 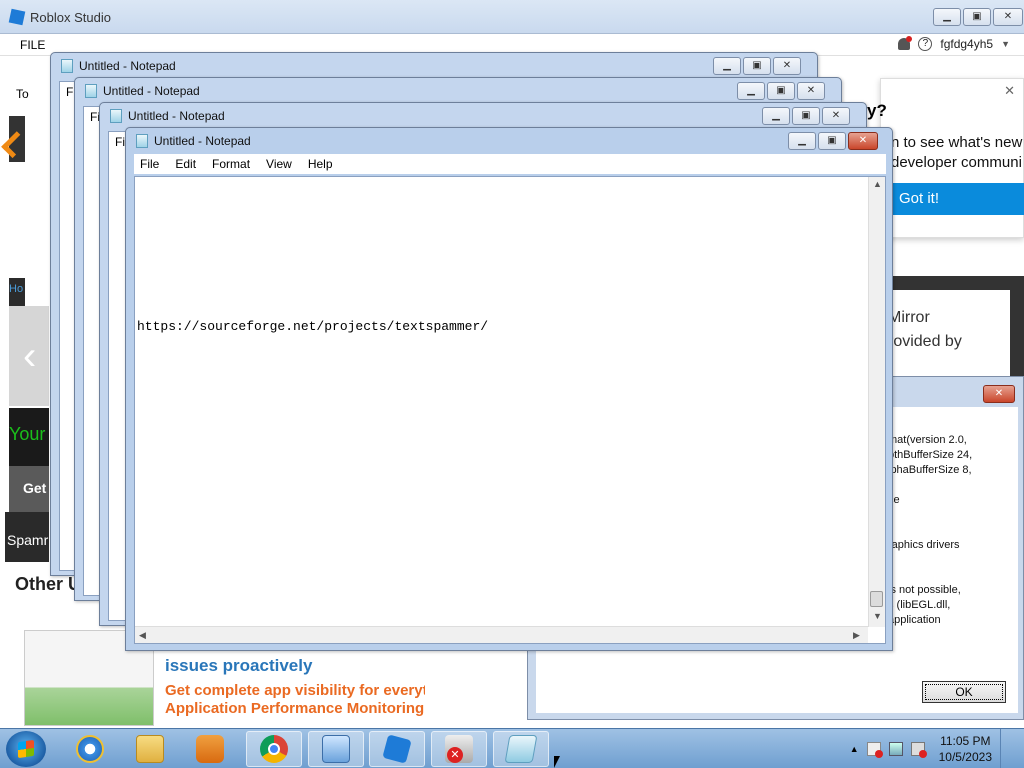 What do you see at coordinates (70, 17) in the screenshot?
I see `window-title: Roblox Studio` at bounding box center [70, 17].